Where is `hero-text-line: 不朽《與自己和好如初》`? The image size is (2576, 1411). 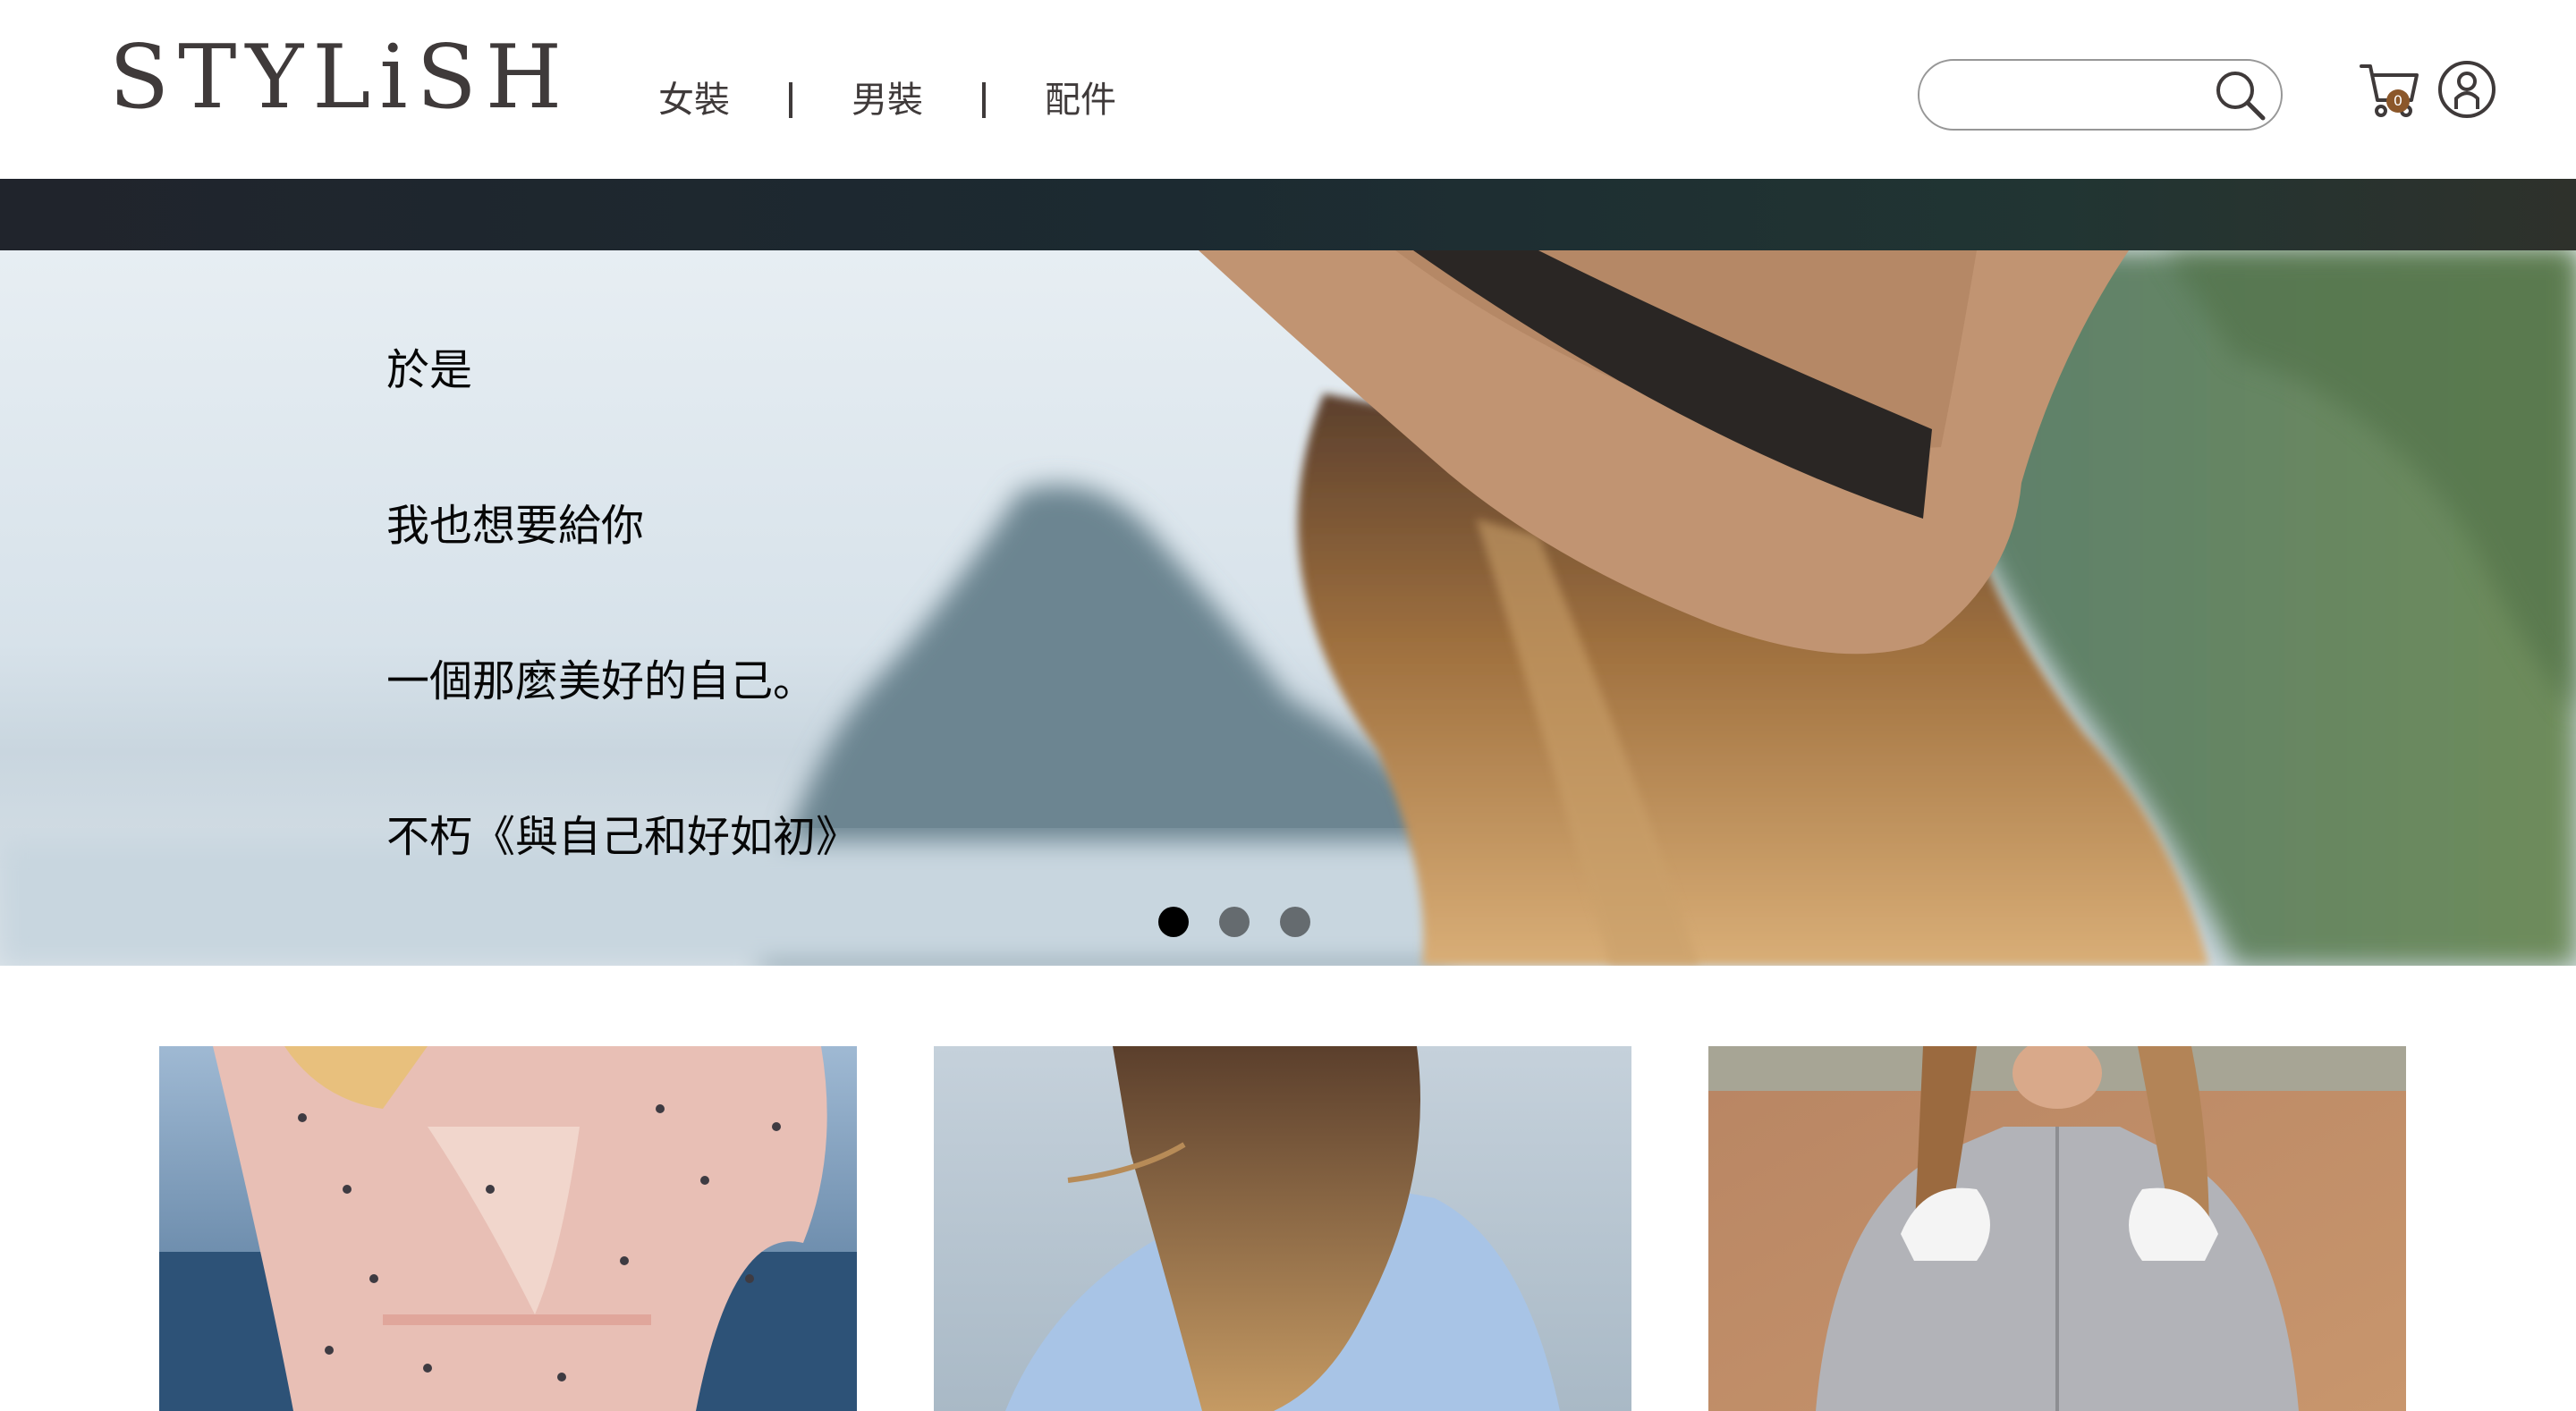 hero-text-line: 不朽《與自己和好如初》 is located at coordinates (623, 837).